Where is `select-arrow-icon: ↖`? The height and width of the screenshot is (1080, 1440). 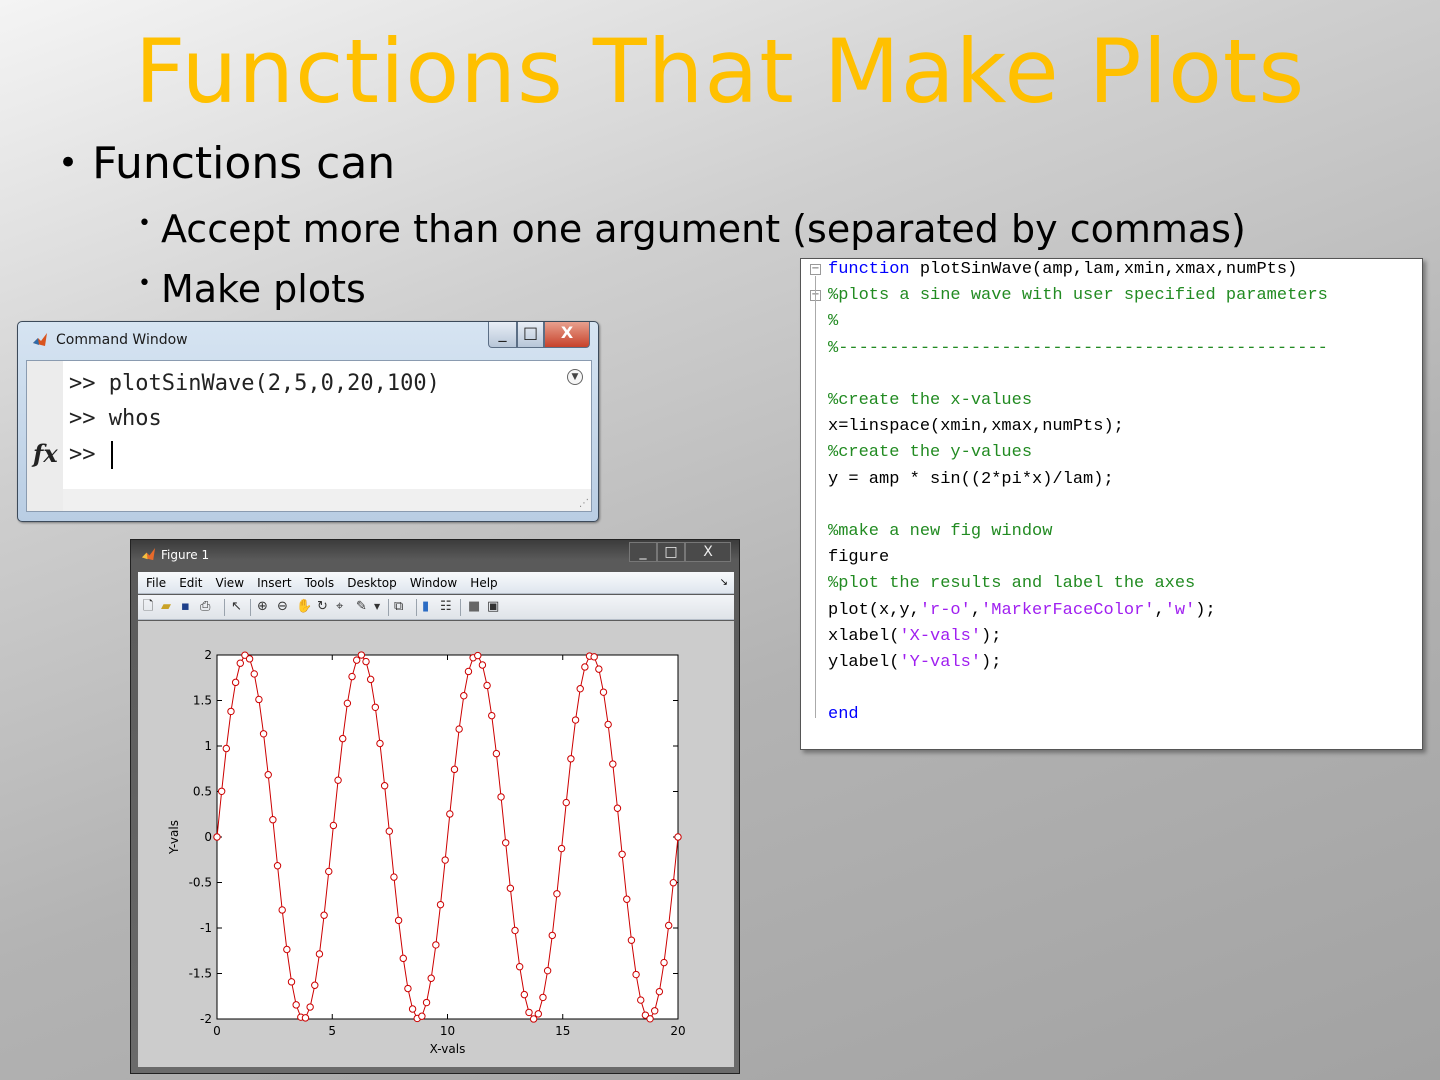
select-arrow-icon: ↖ is located at coordinates (236, 607).